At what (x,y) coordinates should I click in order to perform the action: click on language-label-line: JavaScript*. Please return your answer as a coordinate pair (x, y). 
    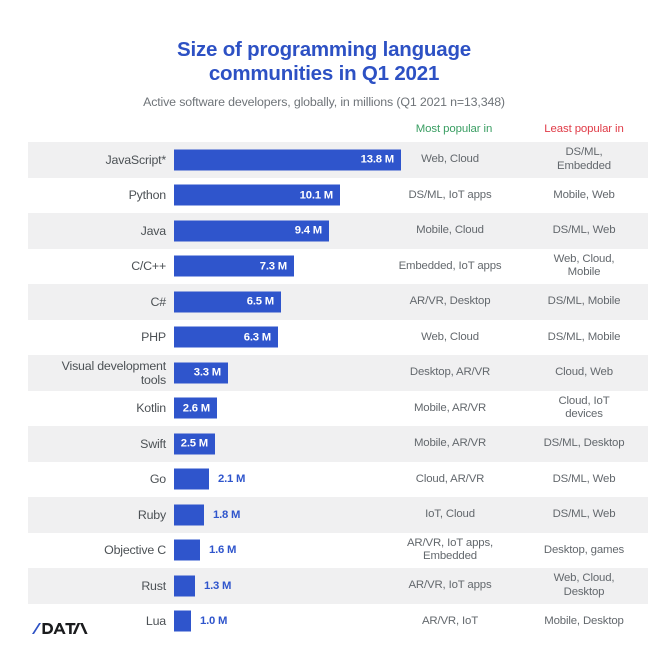
    Looking at the image, I should click on (136, 159).